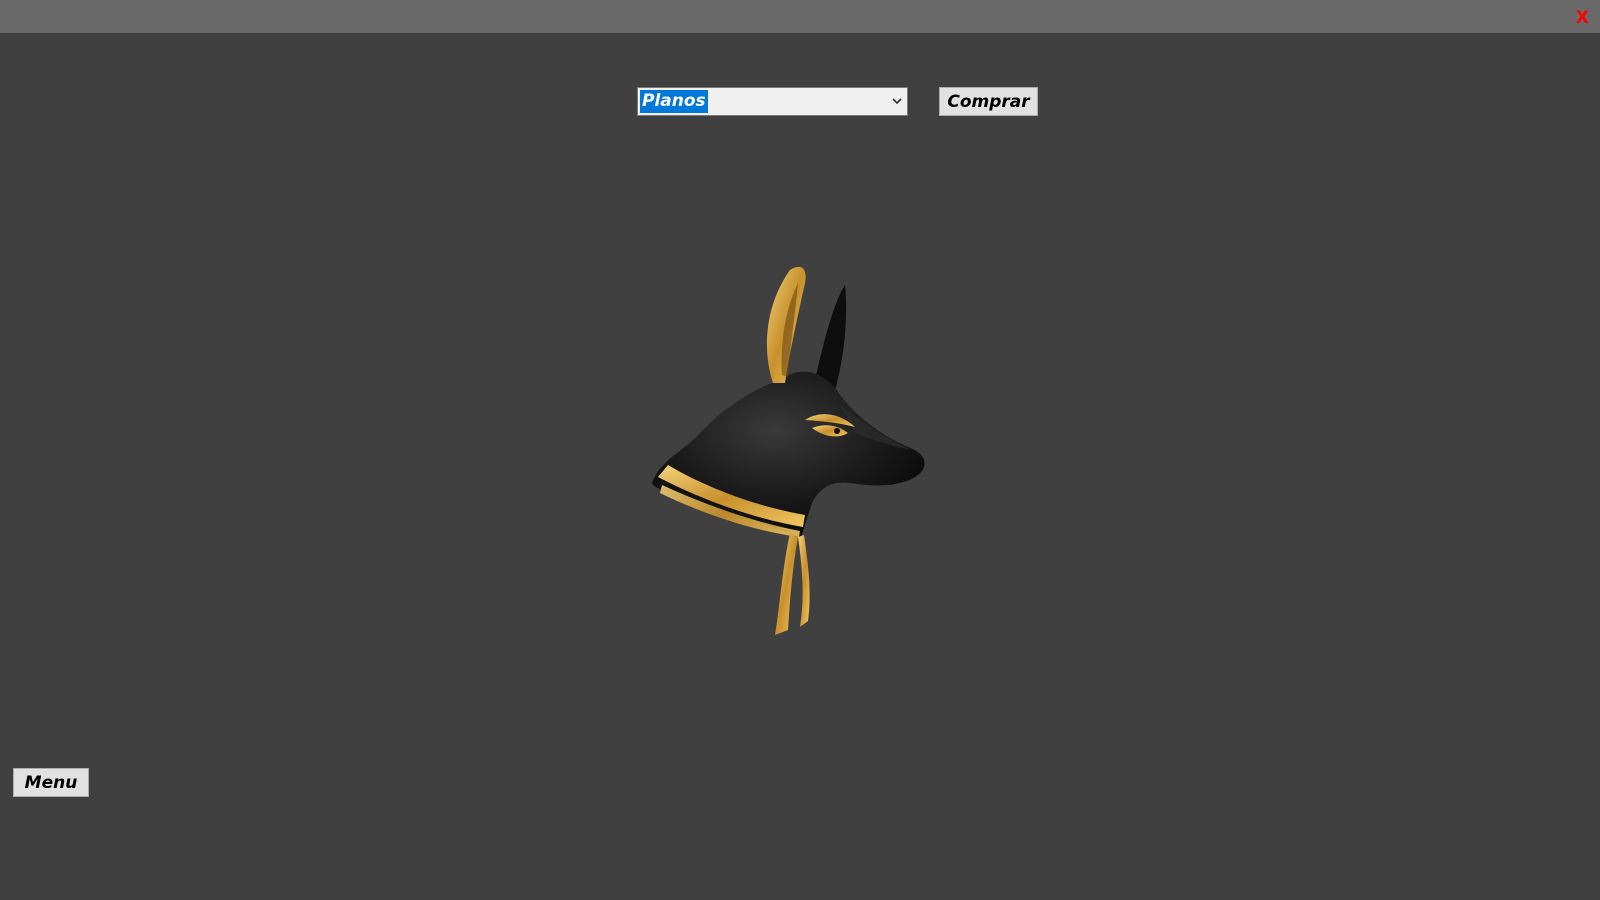 The image size is (1600, 900). What do you see at coordinates (896, 101) in the screenshot?
I see `chevron-down-icon` at bounding box center [896, 101].